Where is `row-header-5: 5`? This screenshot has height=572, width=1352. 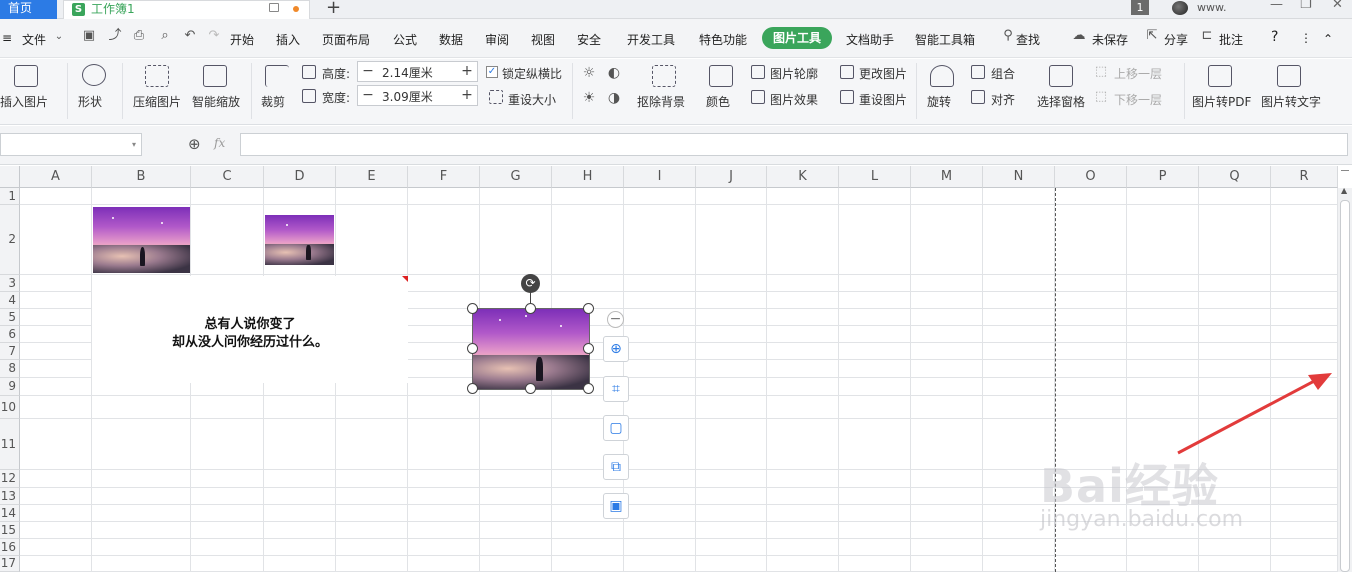
row-header-5: 5 is located at coordinates (10, 317).